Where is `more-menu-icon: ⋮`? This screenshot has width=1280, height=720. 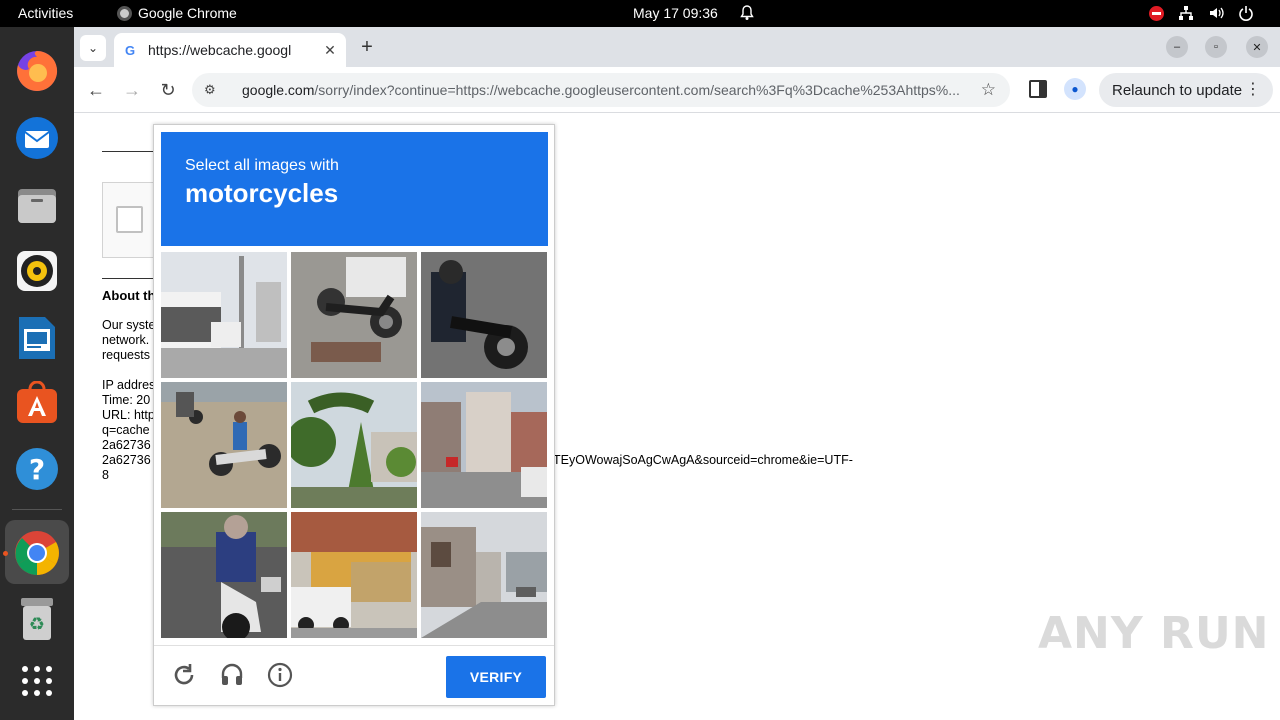 more-menu-icon: ⋮ is located at coordinates (1253, 89).